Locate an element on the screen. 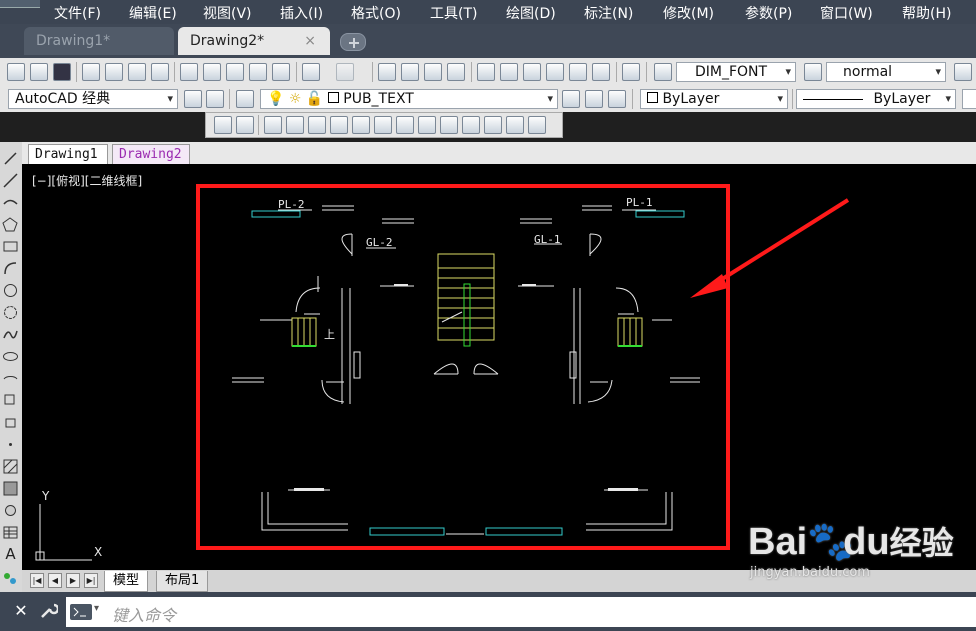 The width and height of the screenshot is (976, 631). layer-previous-icon is located at coordinates (594, 99).